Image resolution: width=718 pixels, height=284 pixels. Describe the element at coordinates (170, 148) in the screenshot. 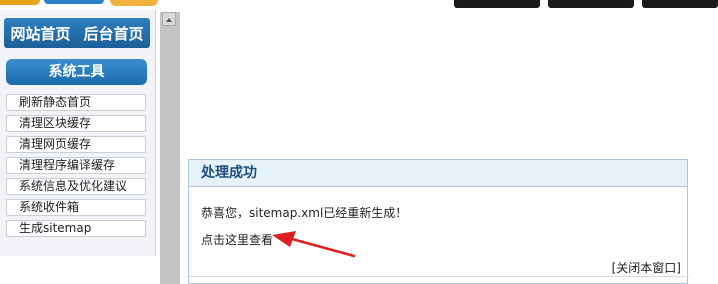

I see `frame-scrollbar` at that location.